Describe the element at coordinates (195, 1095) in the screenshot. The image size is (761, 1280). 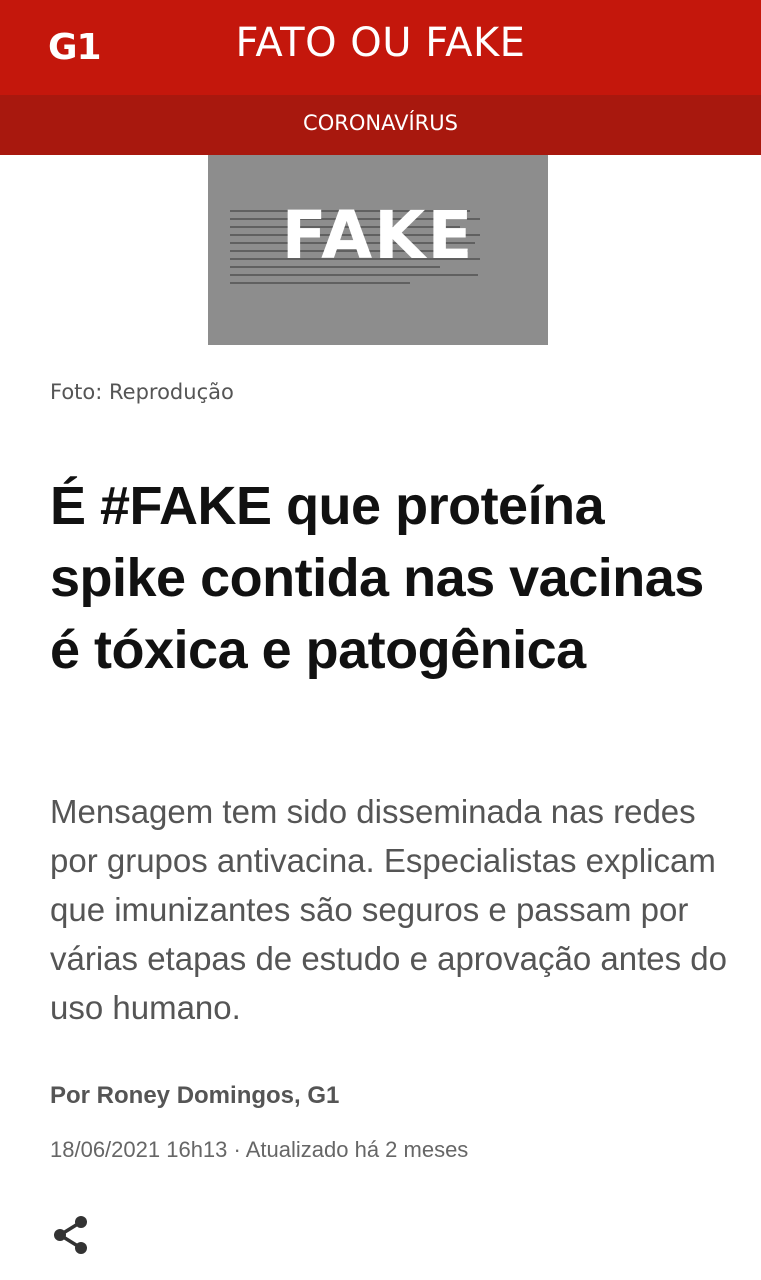
I see `article-byline: Por Roney Domingos, G1` at that location.